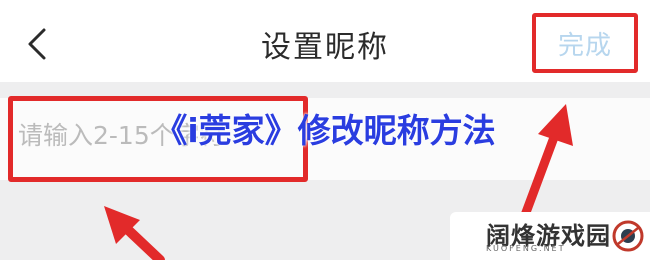 Image resolution: width=650 pixels, height=260 pixels. Describe the element at coordinates (325, 130) in the screenshot. I see `overlay-caption: 《i莞家》修改昵称方法` at that location.